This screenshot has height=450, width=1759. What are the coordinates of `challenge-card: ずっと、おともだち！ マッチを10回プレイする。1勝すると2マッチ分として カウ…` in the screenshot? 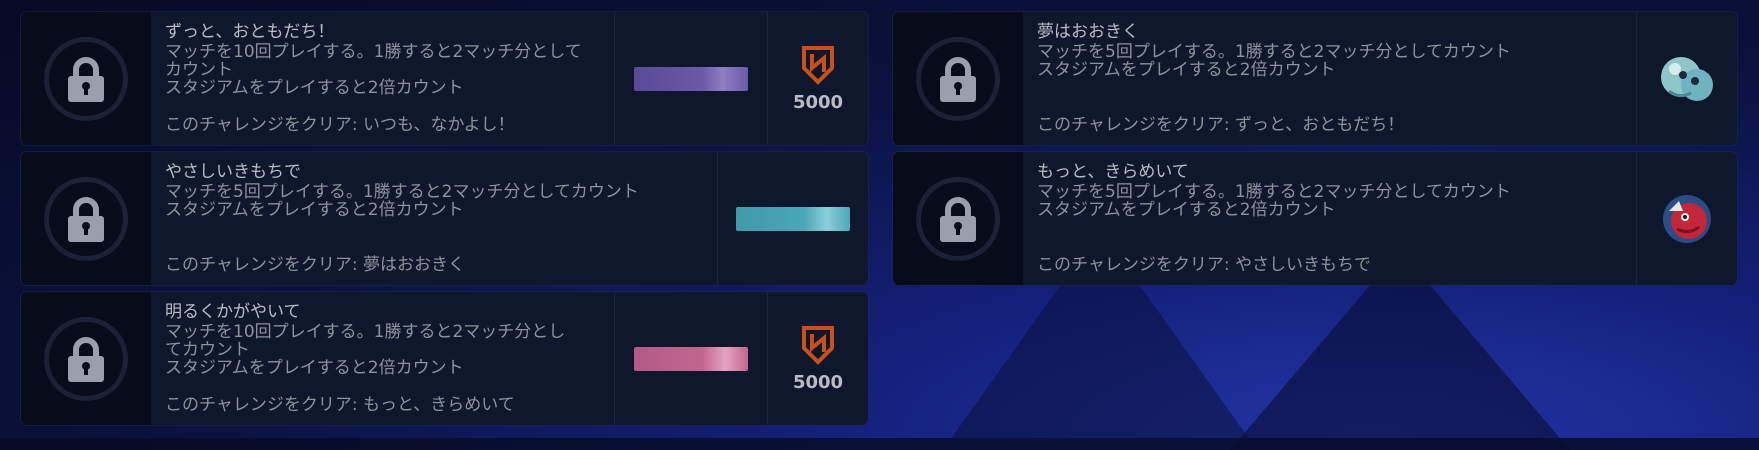 It's located at (444, 78).